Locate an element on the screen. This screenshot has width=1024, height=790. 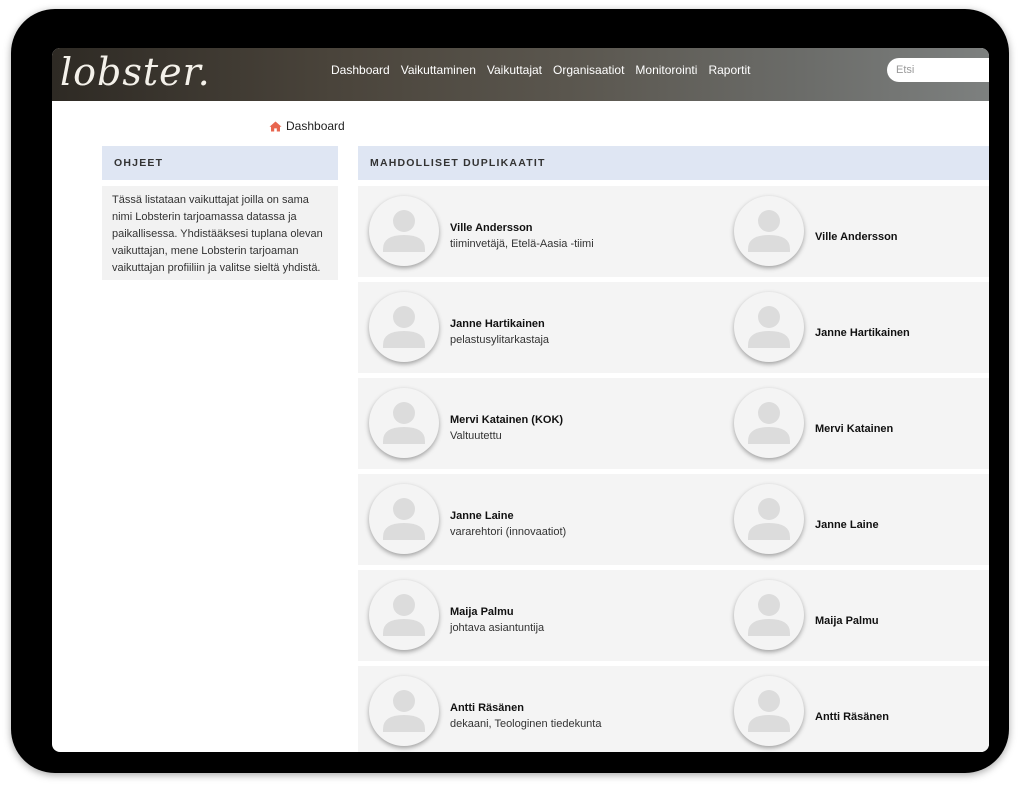
person-local: Janne Laine vararehtori (innovaatiot) is located at coordinates (508, 524).